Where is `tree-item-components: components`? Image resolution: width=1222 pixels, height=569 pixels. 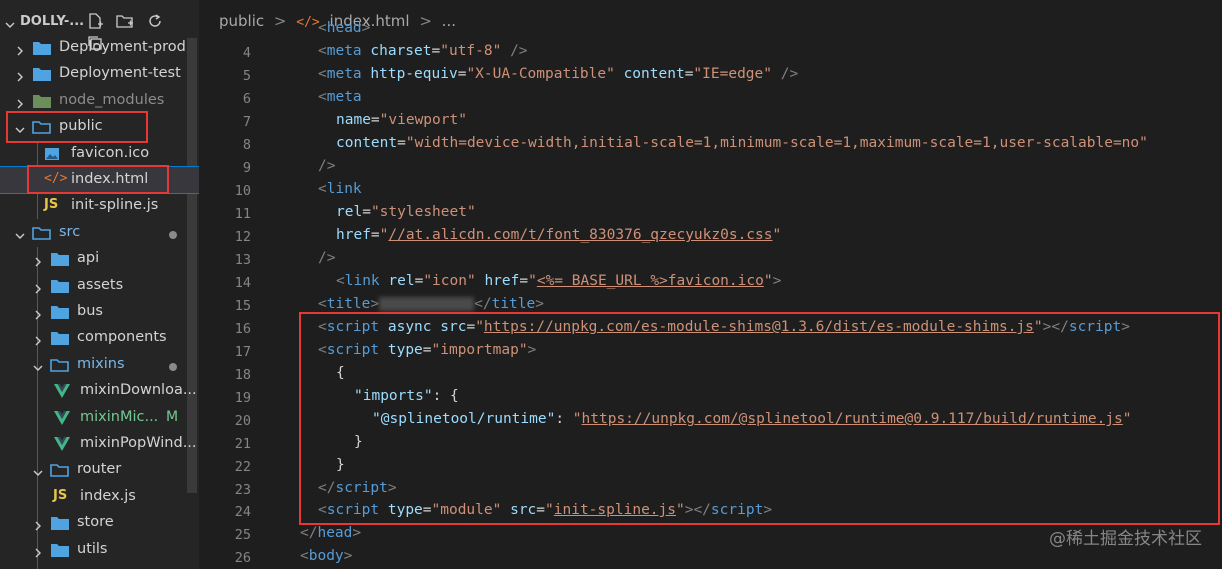 tree-item-components: components is located at coordinates (99, 338).